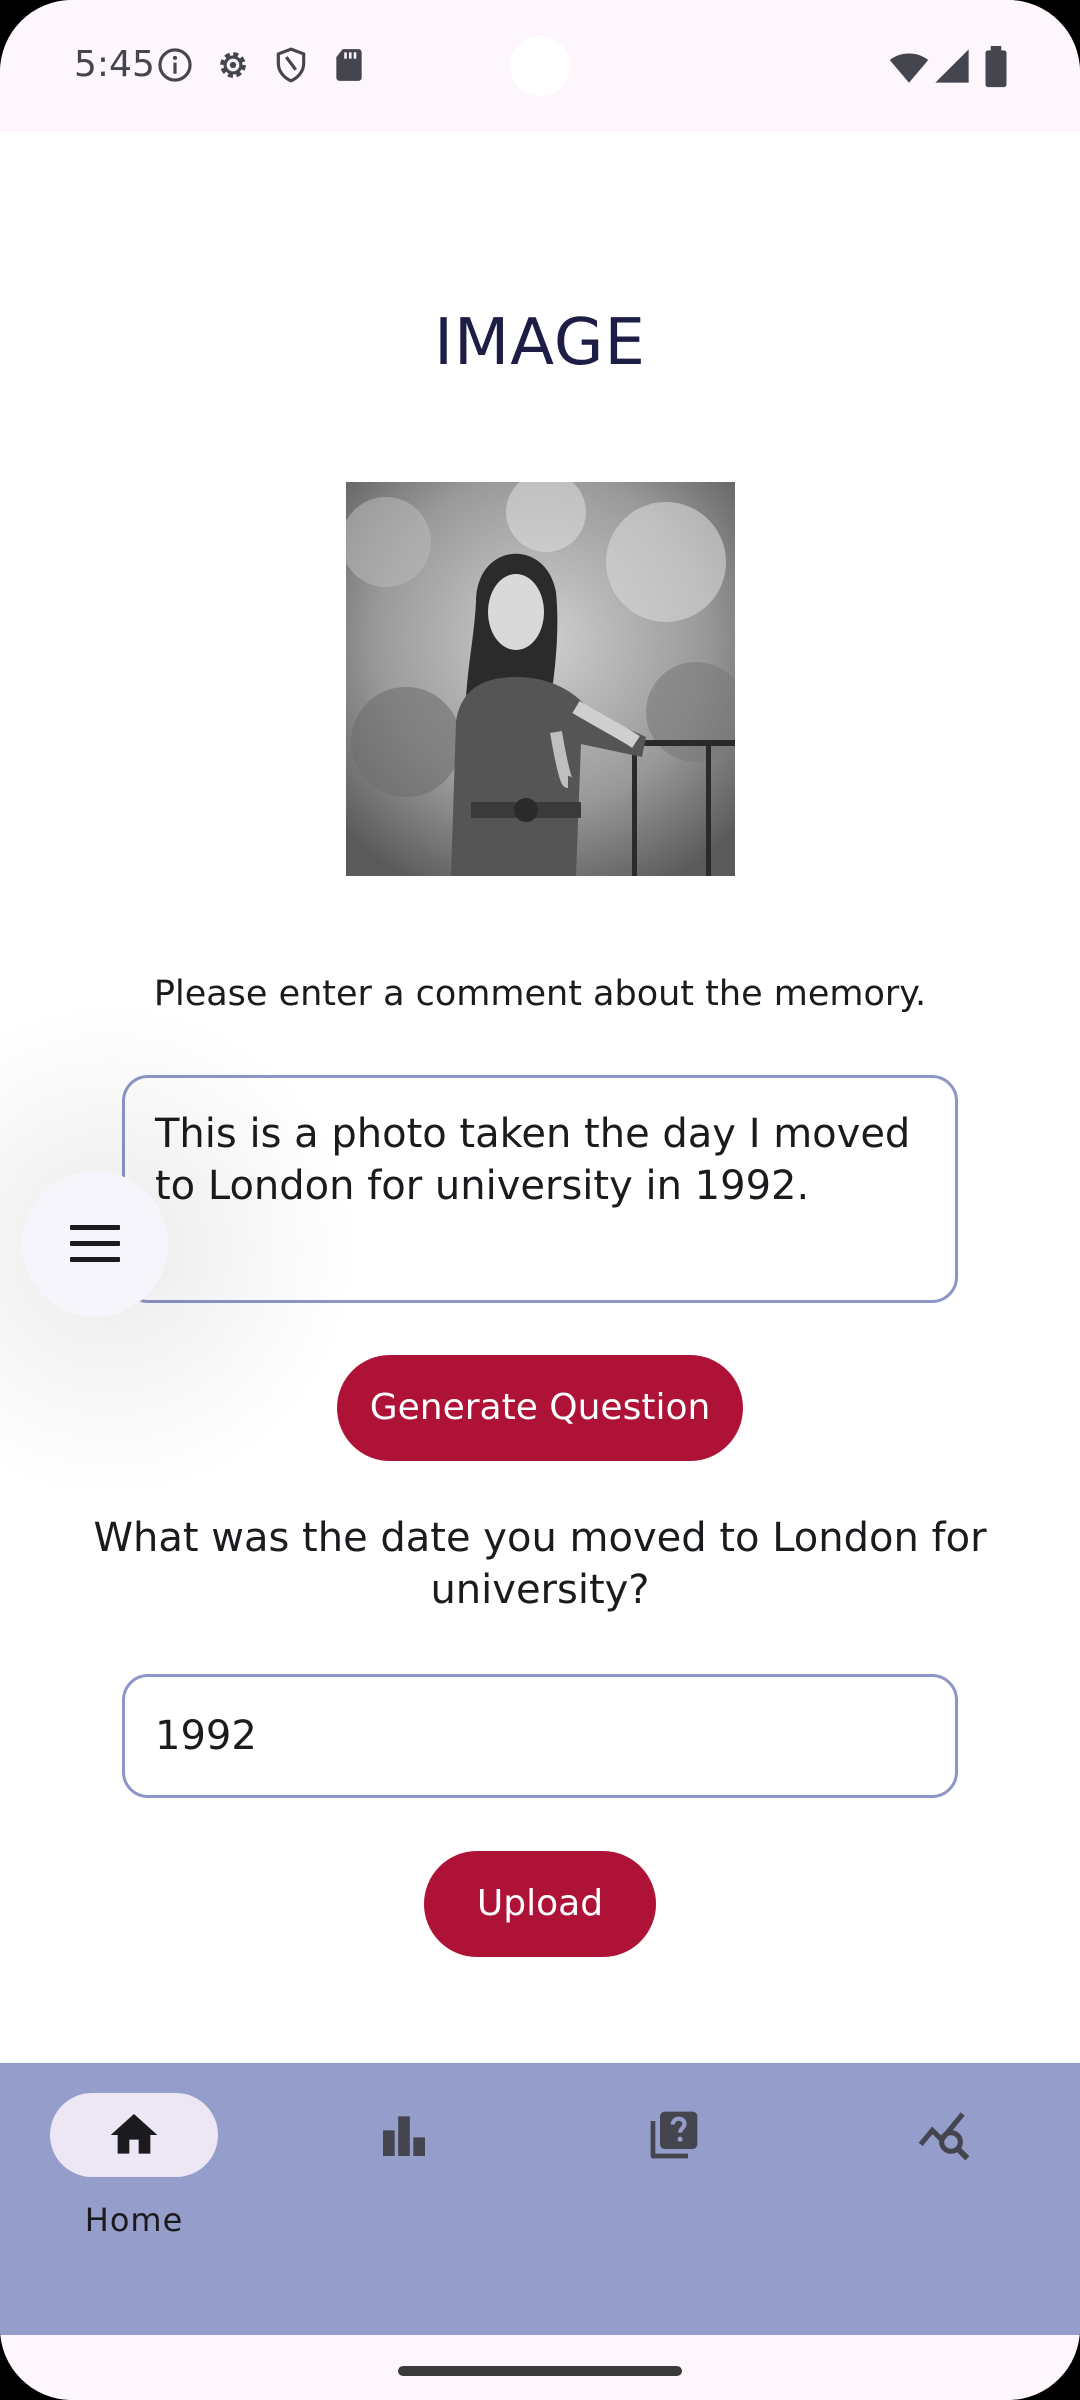  I want to click on status-bar: 5:45, so click(540, 66).